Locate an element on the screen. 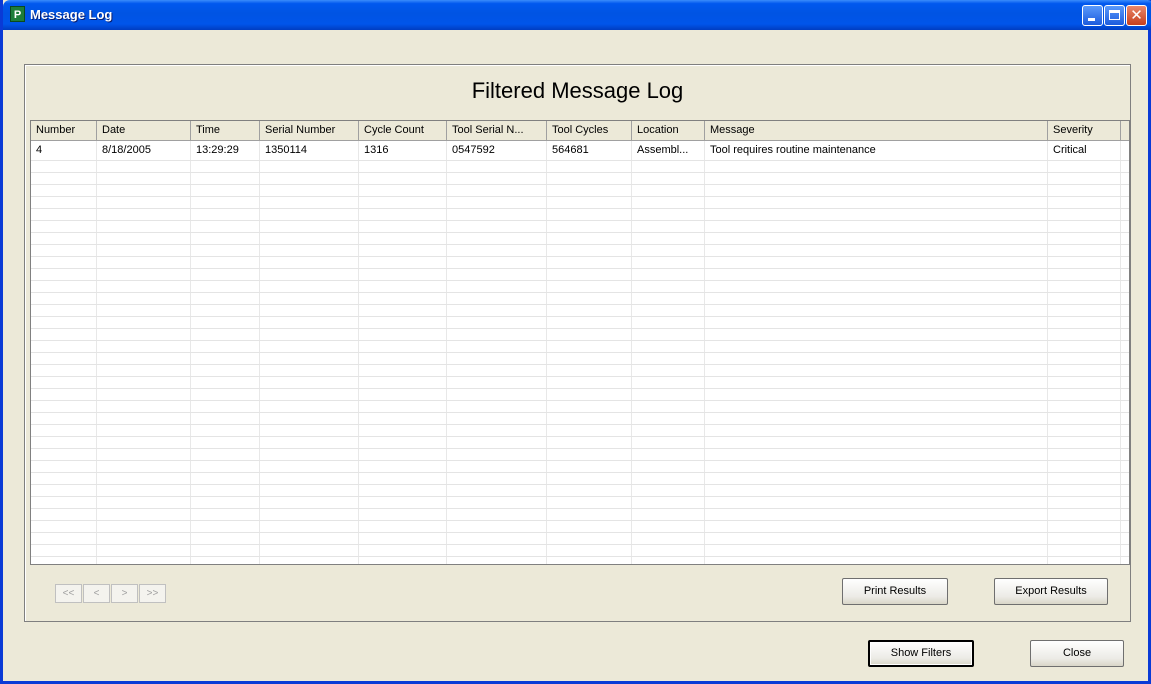 The height and width of the screenshot is (684, 1151). column-header: Time is located at coordinates (225, 130).